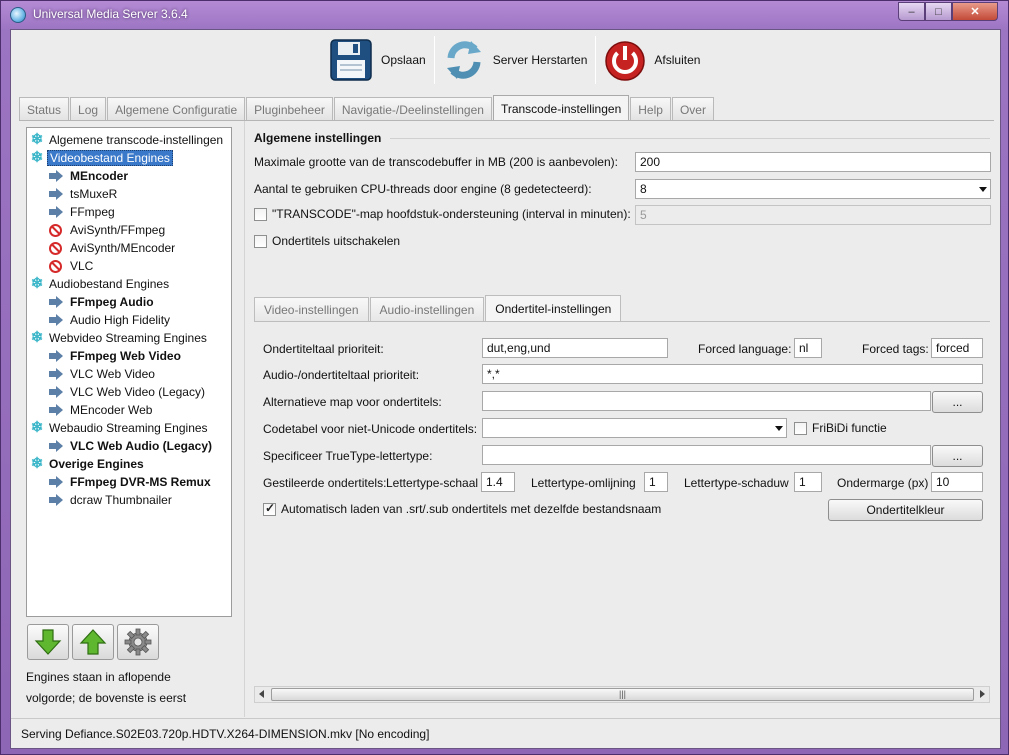 The height and width of the screenshot is (755, 1009). What do you see at coordinates (129, 248) in the screenshot?
I see `tree-item: AviSynth/MEncoder` at bounding box center [129, 248].